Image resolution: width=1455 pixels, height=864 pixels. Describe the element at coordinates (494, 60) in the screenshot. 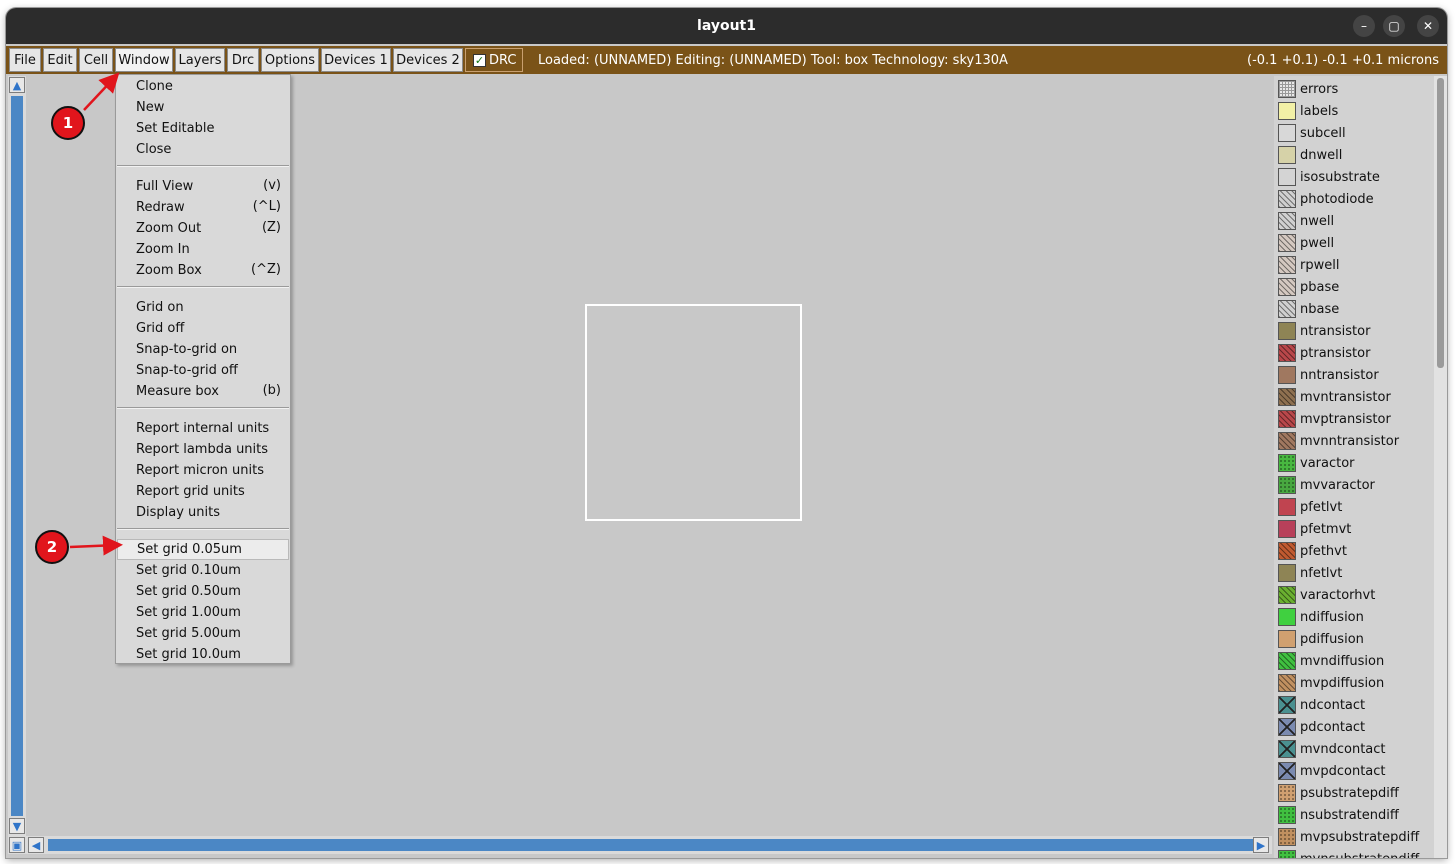

I see `drc-toggle: ✓ DRC` at that location.